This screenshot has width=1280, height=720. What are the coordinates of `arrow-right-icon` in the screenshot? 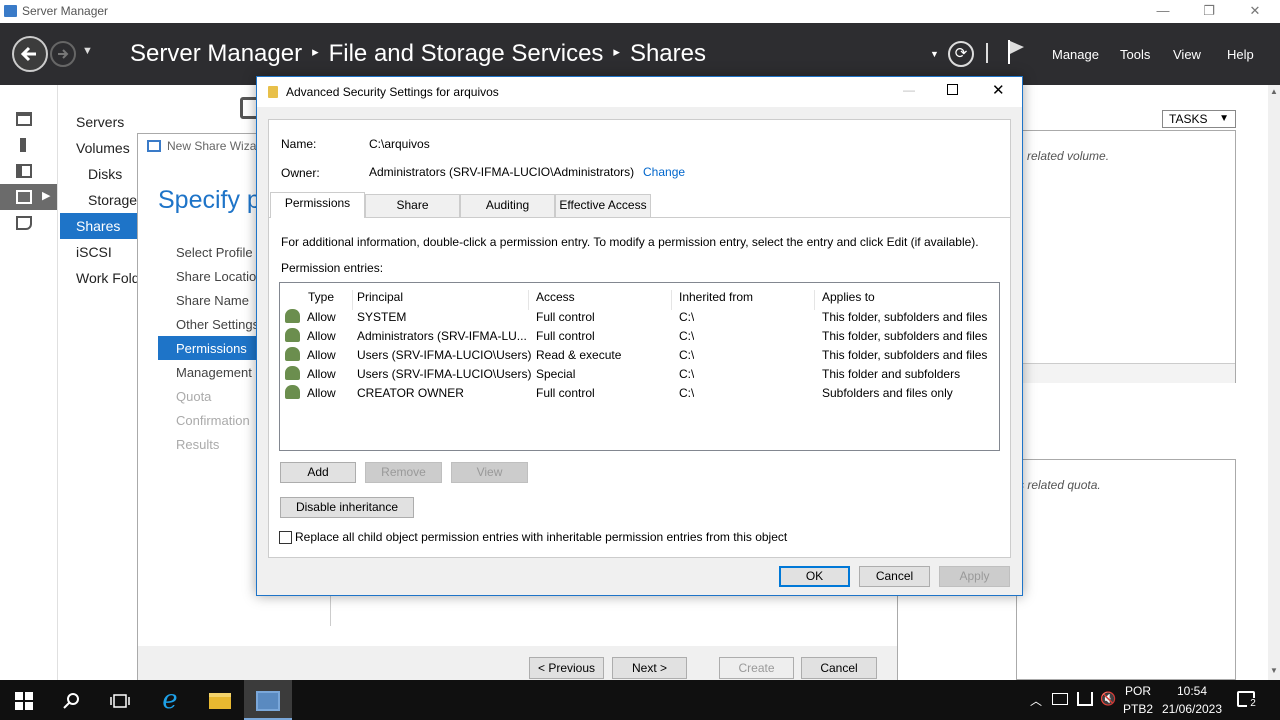 It's located at (63, 54).